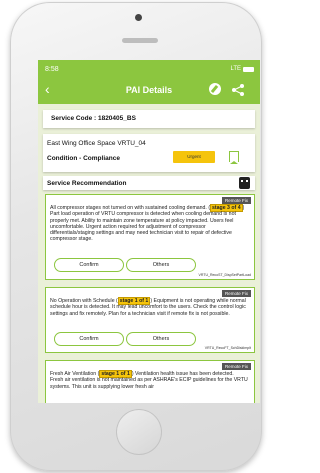 The width and height of the screenshot is (320, 473). Describe the element at coordinates (73, 374) in the screenshot. I see `issue-title: Fresh Air Ventilation` at that location.